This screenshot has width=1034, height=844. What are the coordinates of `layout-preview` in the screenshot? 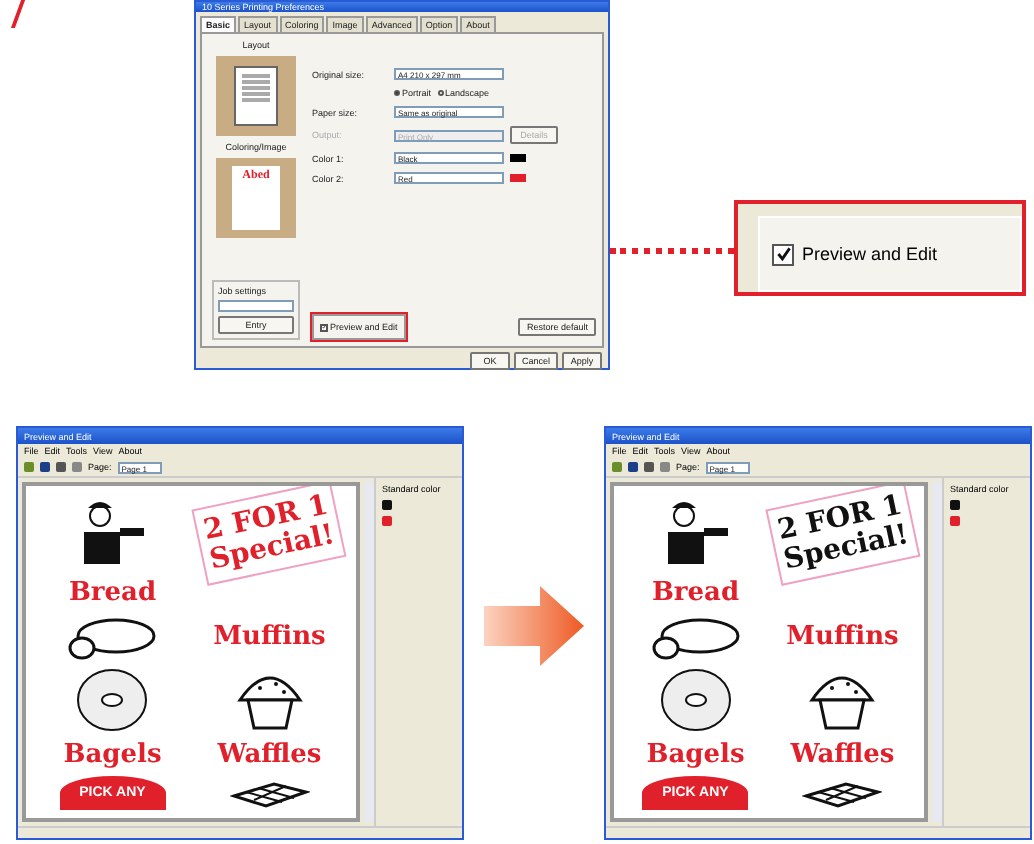 It's located at (256, 96).